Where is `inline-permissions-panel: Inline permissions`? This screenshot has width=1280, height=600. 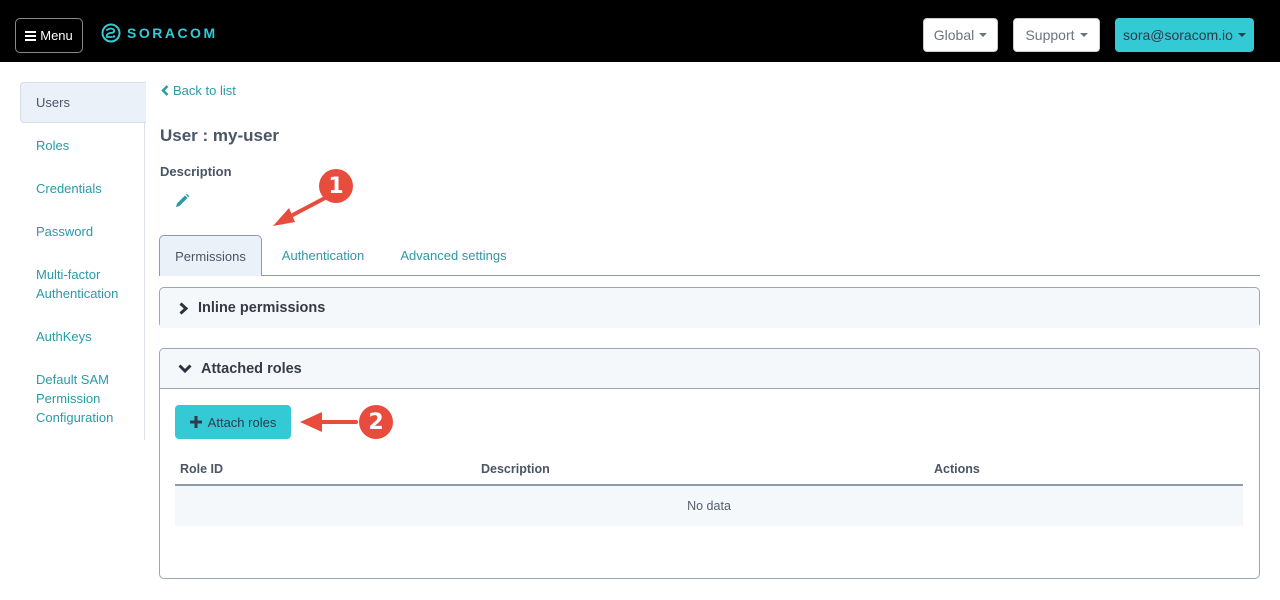
inline-permissions-panel: Inline permissions is located at coordinates (709, 307).